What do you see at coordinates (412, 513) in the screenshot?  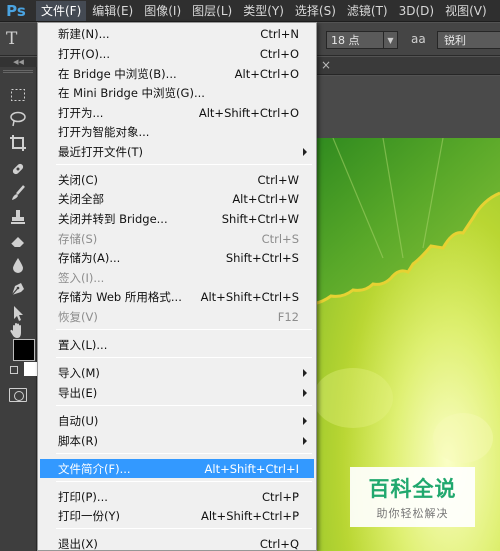 I see `watermark-subtitle: 助你轻松解决` at bounding box center [412, 513].